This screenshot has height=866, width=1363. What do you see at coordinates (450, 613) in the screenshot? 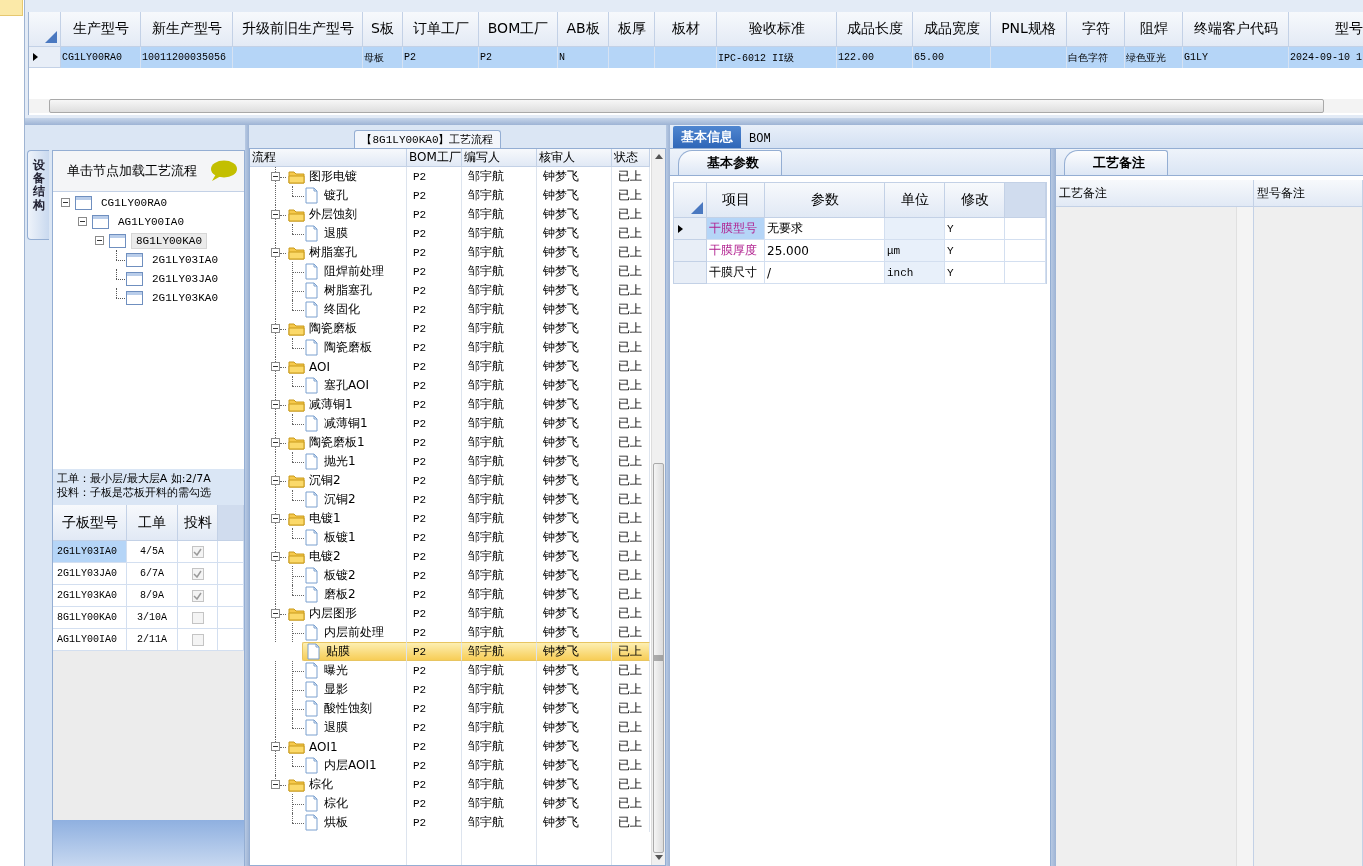
I see `tree-row: 内层图形 P2 邹宇航 钟梦飞 已上` at bounding box center [450, 613].